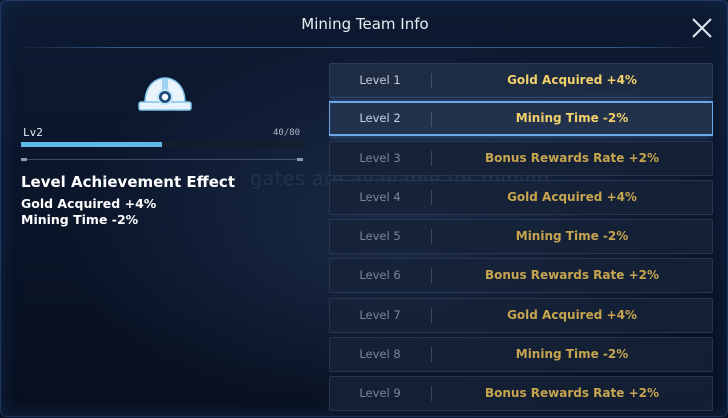  Describe the element at coordinates (380, 158) in the screenshot. I see `level-label: Level 3` at that location.